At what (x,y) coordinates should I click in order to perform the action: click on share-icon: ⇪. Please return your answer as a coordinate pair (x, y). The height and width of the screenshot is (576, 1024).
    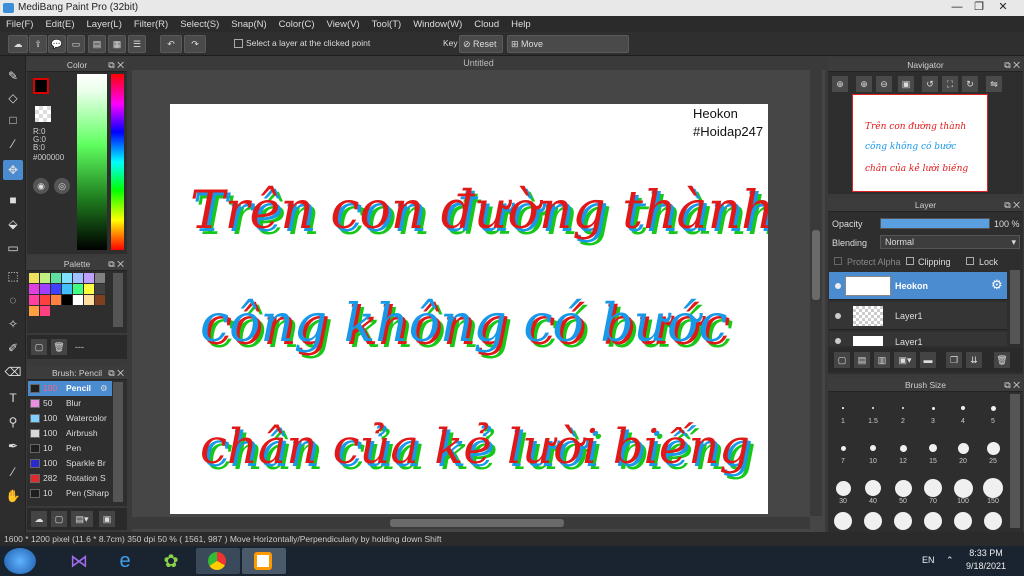
    Looking at the image, I should click on (38, 44).